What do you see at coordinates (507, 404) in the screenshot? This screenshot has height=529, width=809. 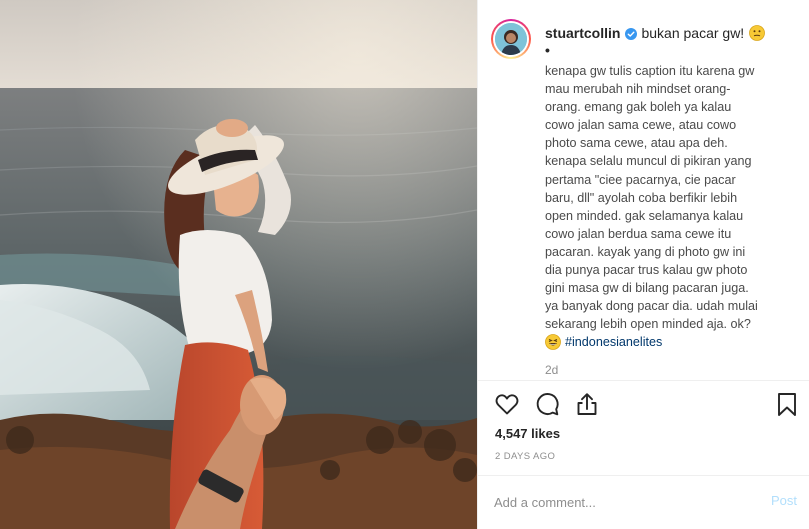 I see `heart-icon` at bounding box center [507, 404].